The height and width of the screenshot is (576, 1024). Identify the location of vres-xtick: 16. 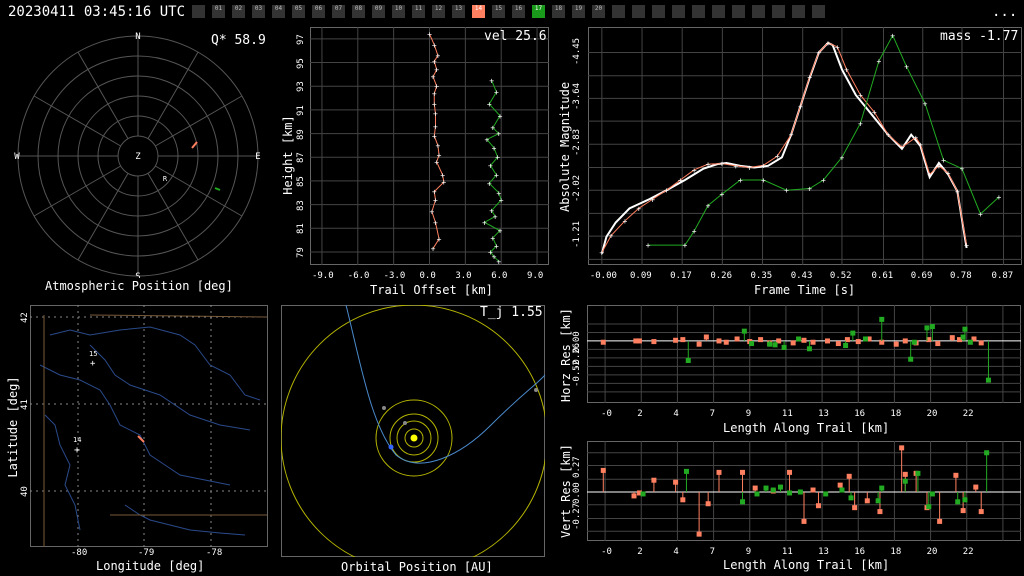
(860, 552).